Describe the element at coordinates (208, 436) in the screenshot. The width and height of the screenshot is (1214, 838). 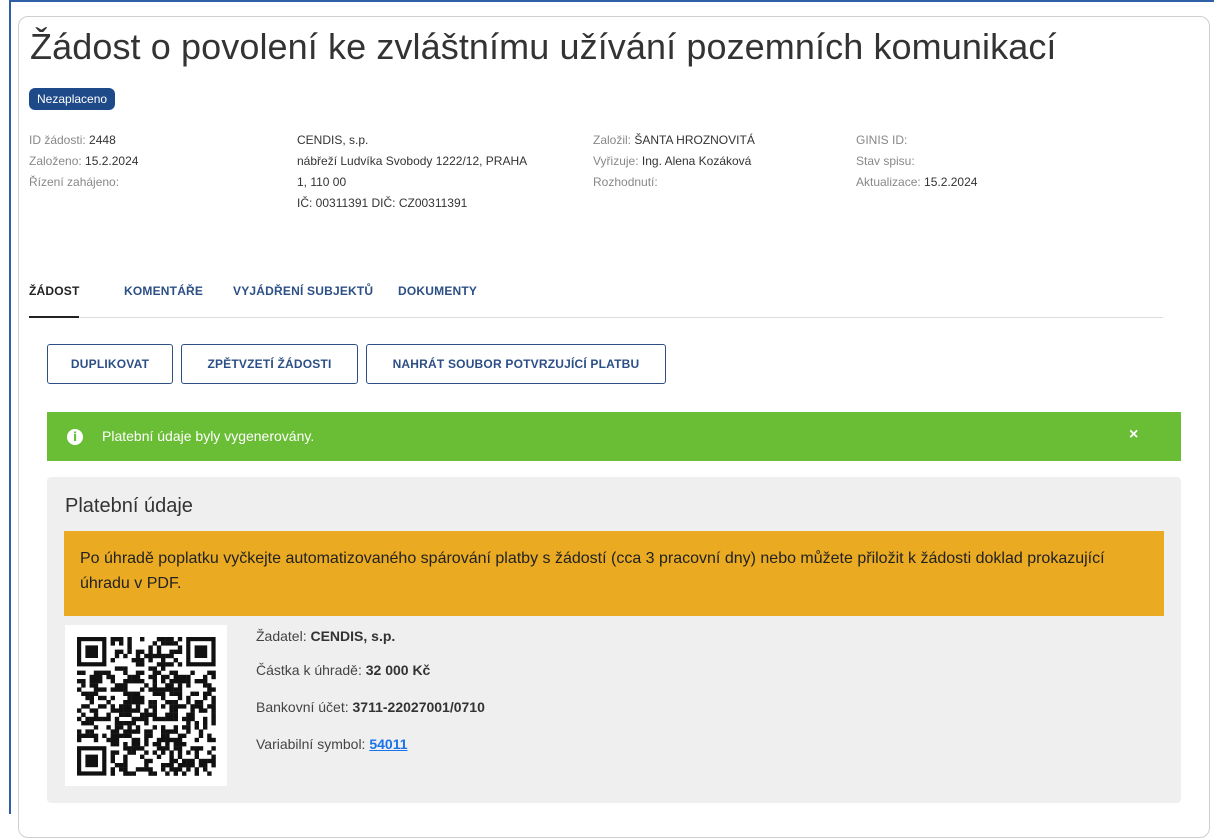
I see `alert-message: Platební údaje byly vygenerovány.` at that location.